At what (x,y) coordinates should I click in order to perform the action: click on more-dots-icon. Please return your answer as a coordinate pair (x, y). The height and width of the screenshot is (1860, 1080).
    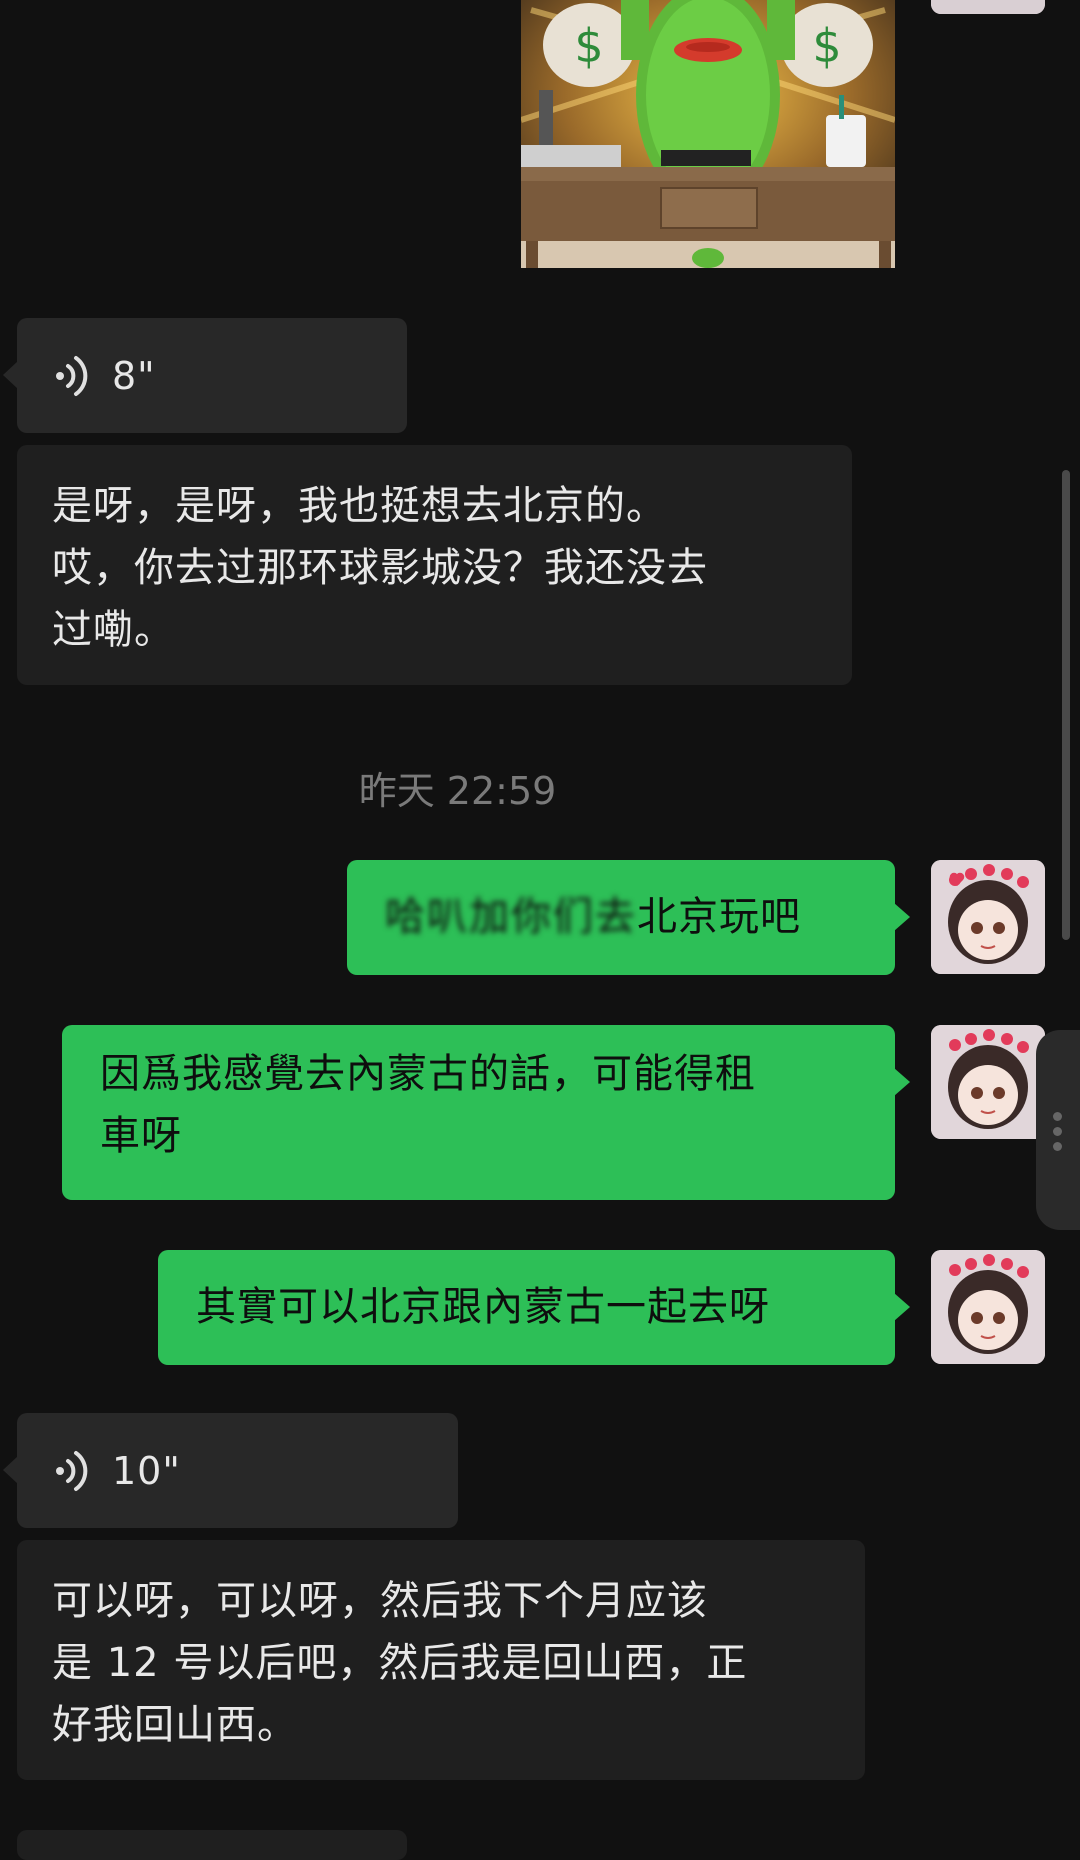
    Looking at the image, I should click on (1059, 1132).